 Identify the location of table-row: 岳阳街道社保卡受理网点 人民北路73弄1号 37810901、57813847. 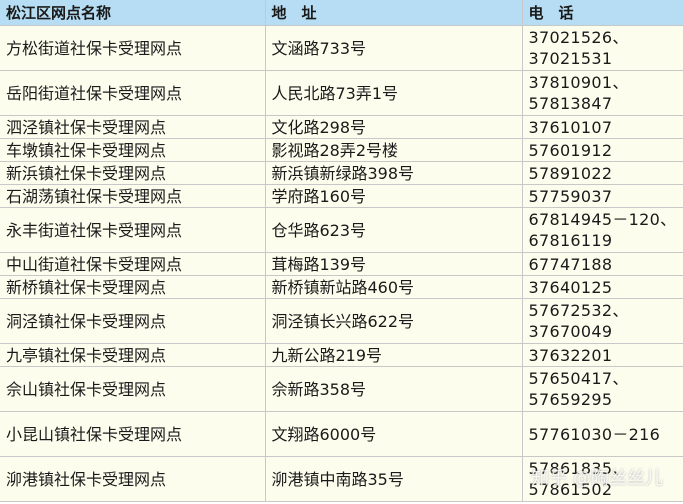
(341, 93).